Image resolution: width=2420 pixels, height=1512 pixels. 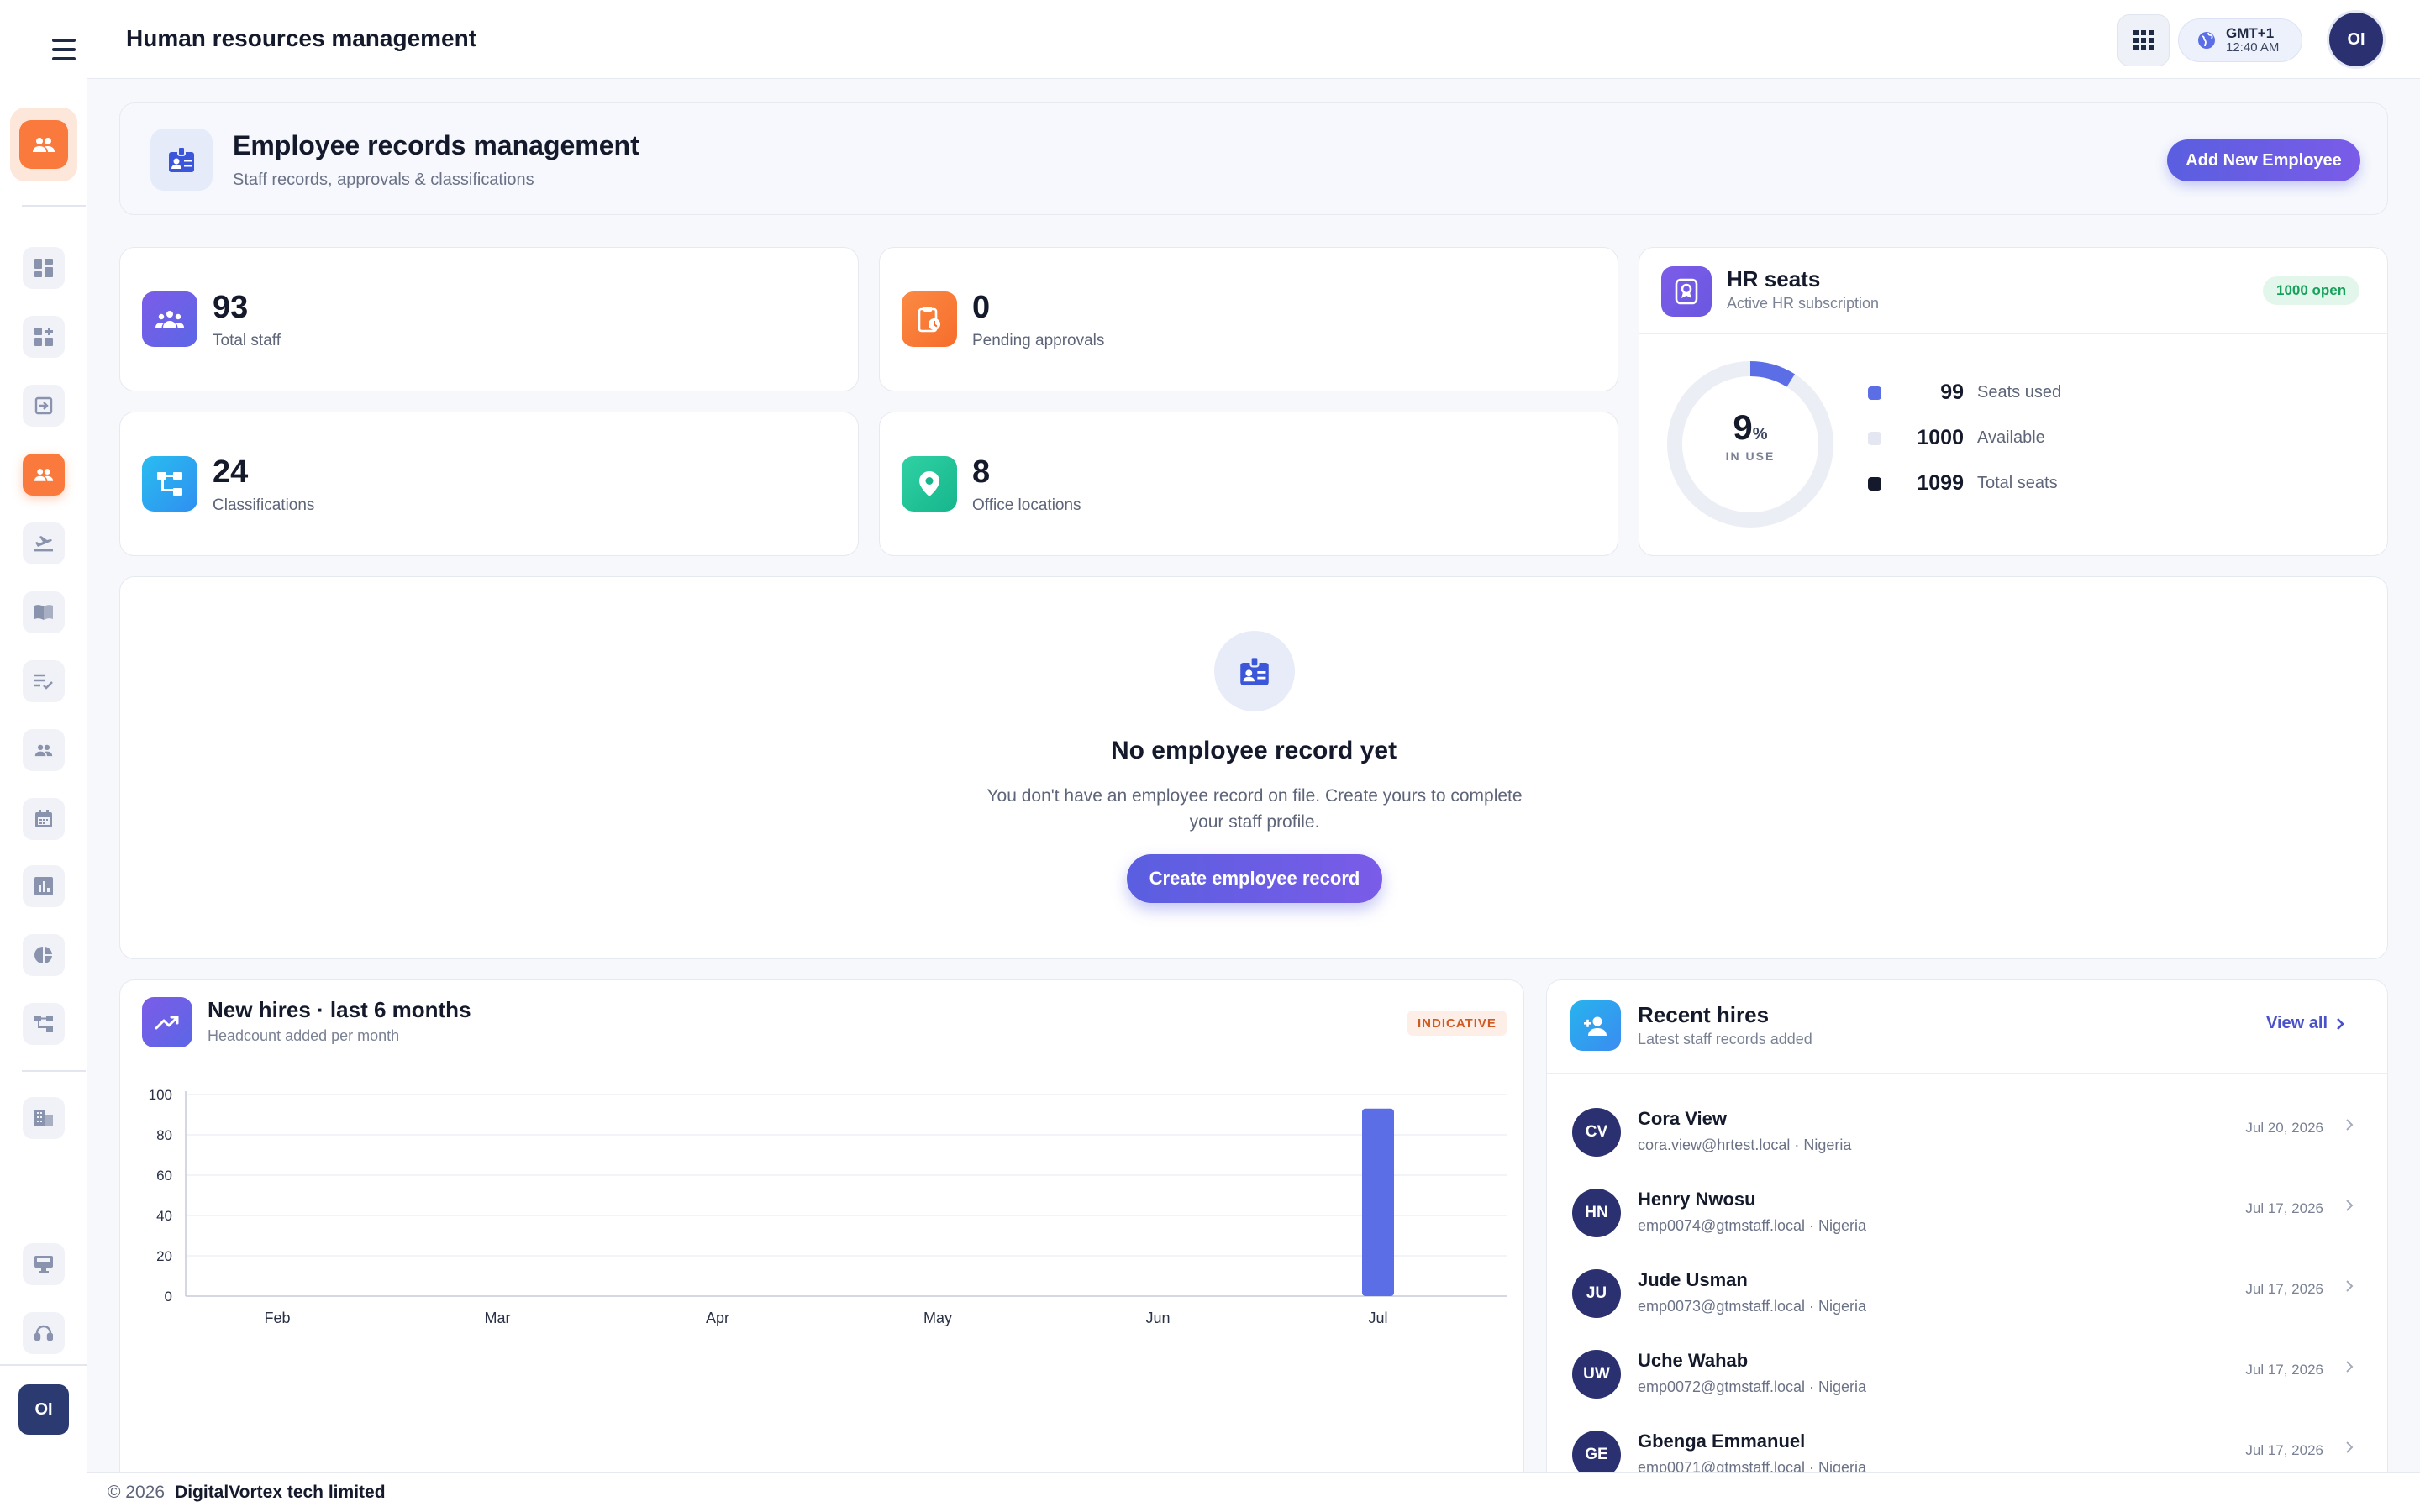 I want to click on user-avatar: OI, so click(x=2356, y=39).